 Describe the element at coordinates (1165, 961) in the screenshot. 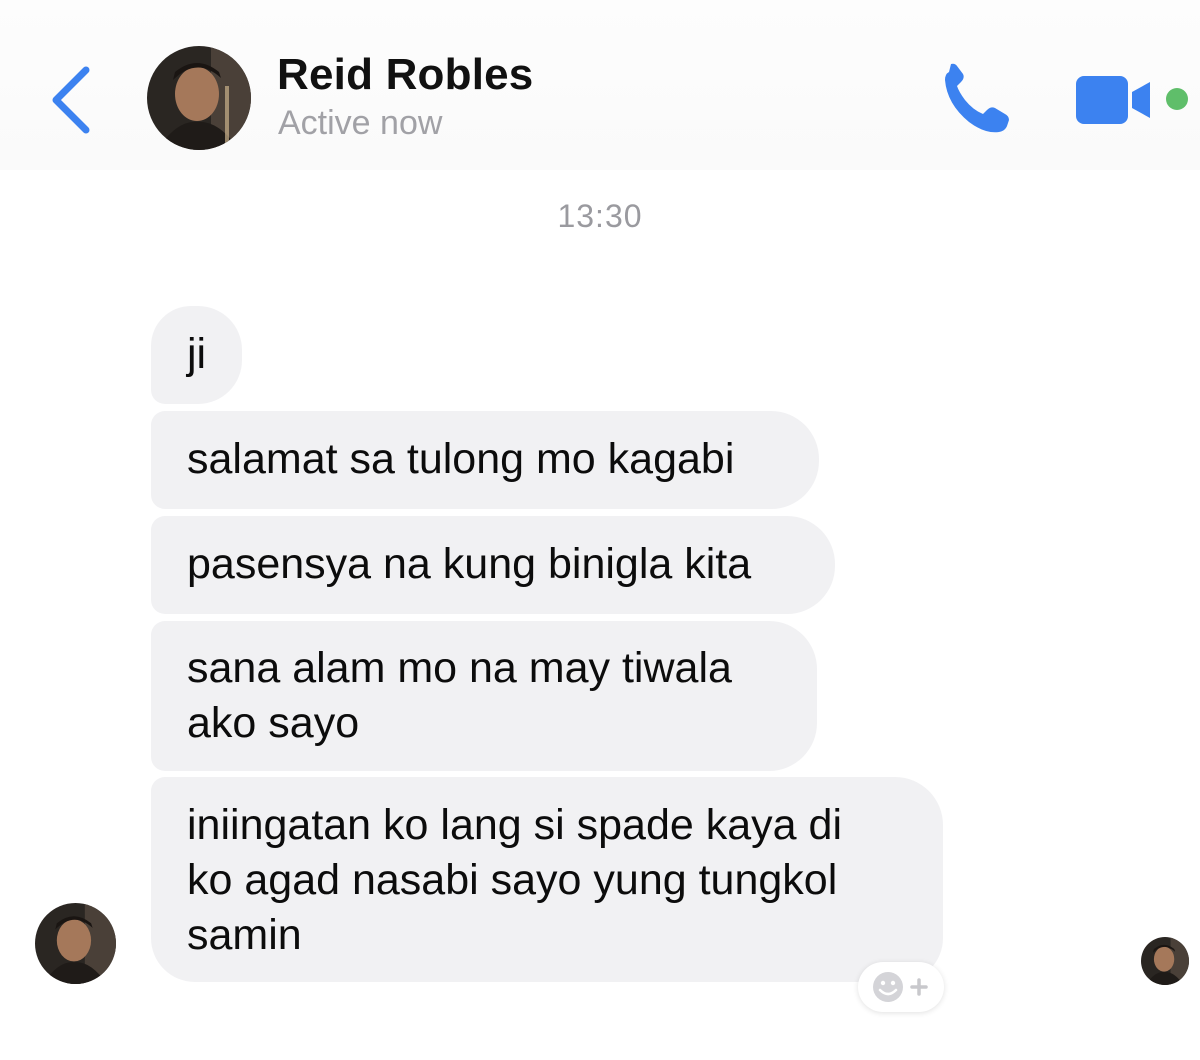

I see `read-receipt-avatar` at that location.